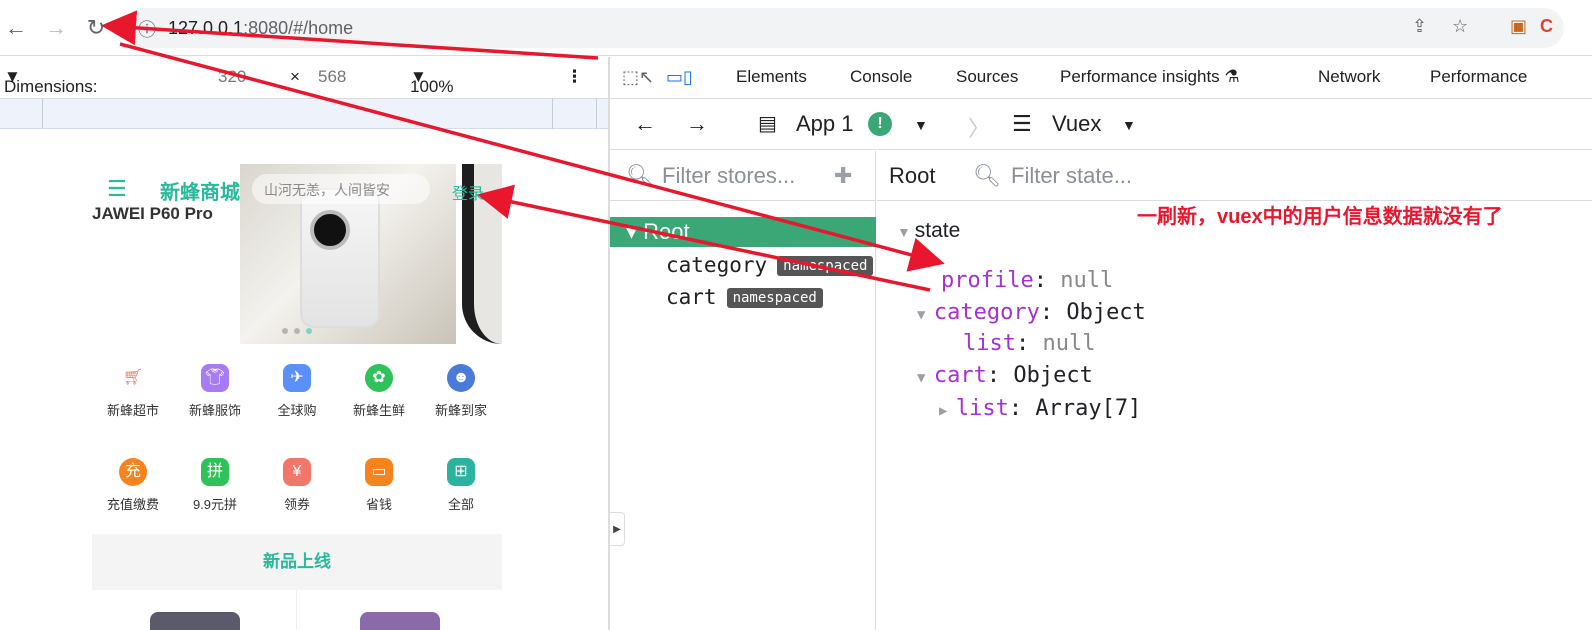 This screenshot has width=1592, height=630. What do you see at coordinates (200, 193) in the screenshot?
I see `shop-brand: 新蜂商城` at bounding box center [200, 193].